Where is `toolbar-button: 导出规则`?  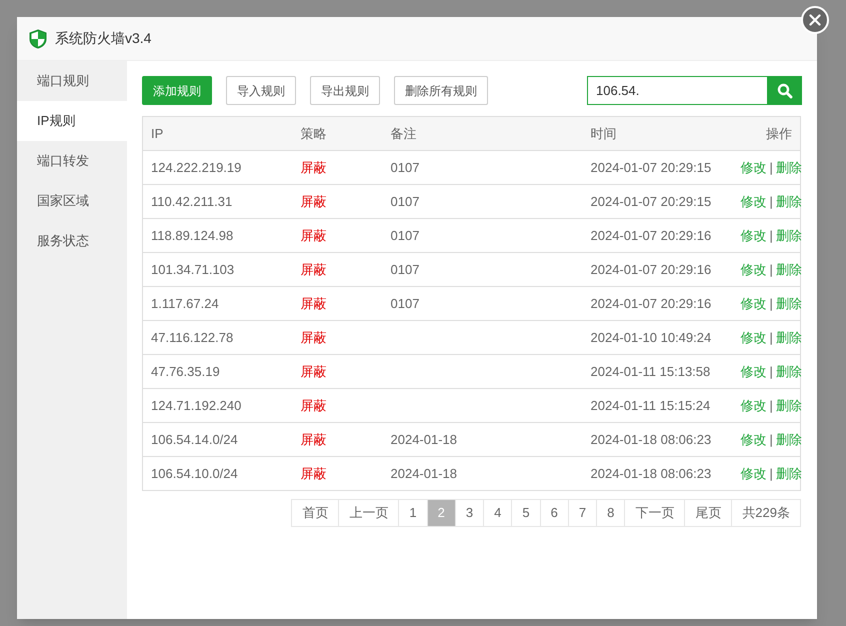 toolbar-button: 导出规则 is located at coordinates (345, 90).